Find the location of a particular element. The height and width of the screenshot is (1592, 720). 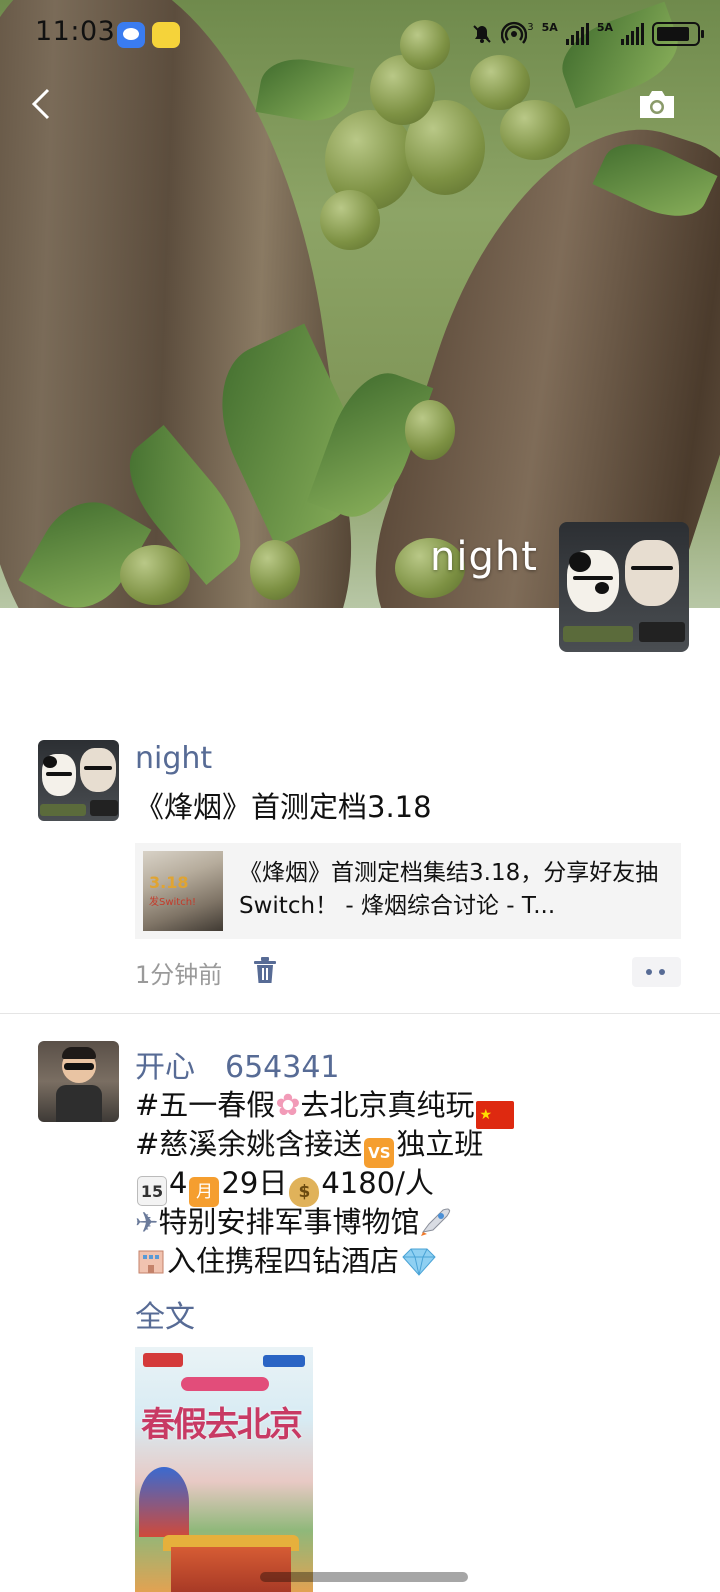

game-app-icon is located at coordinates (166, 35).